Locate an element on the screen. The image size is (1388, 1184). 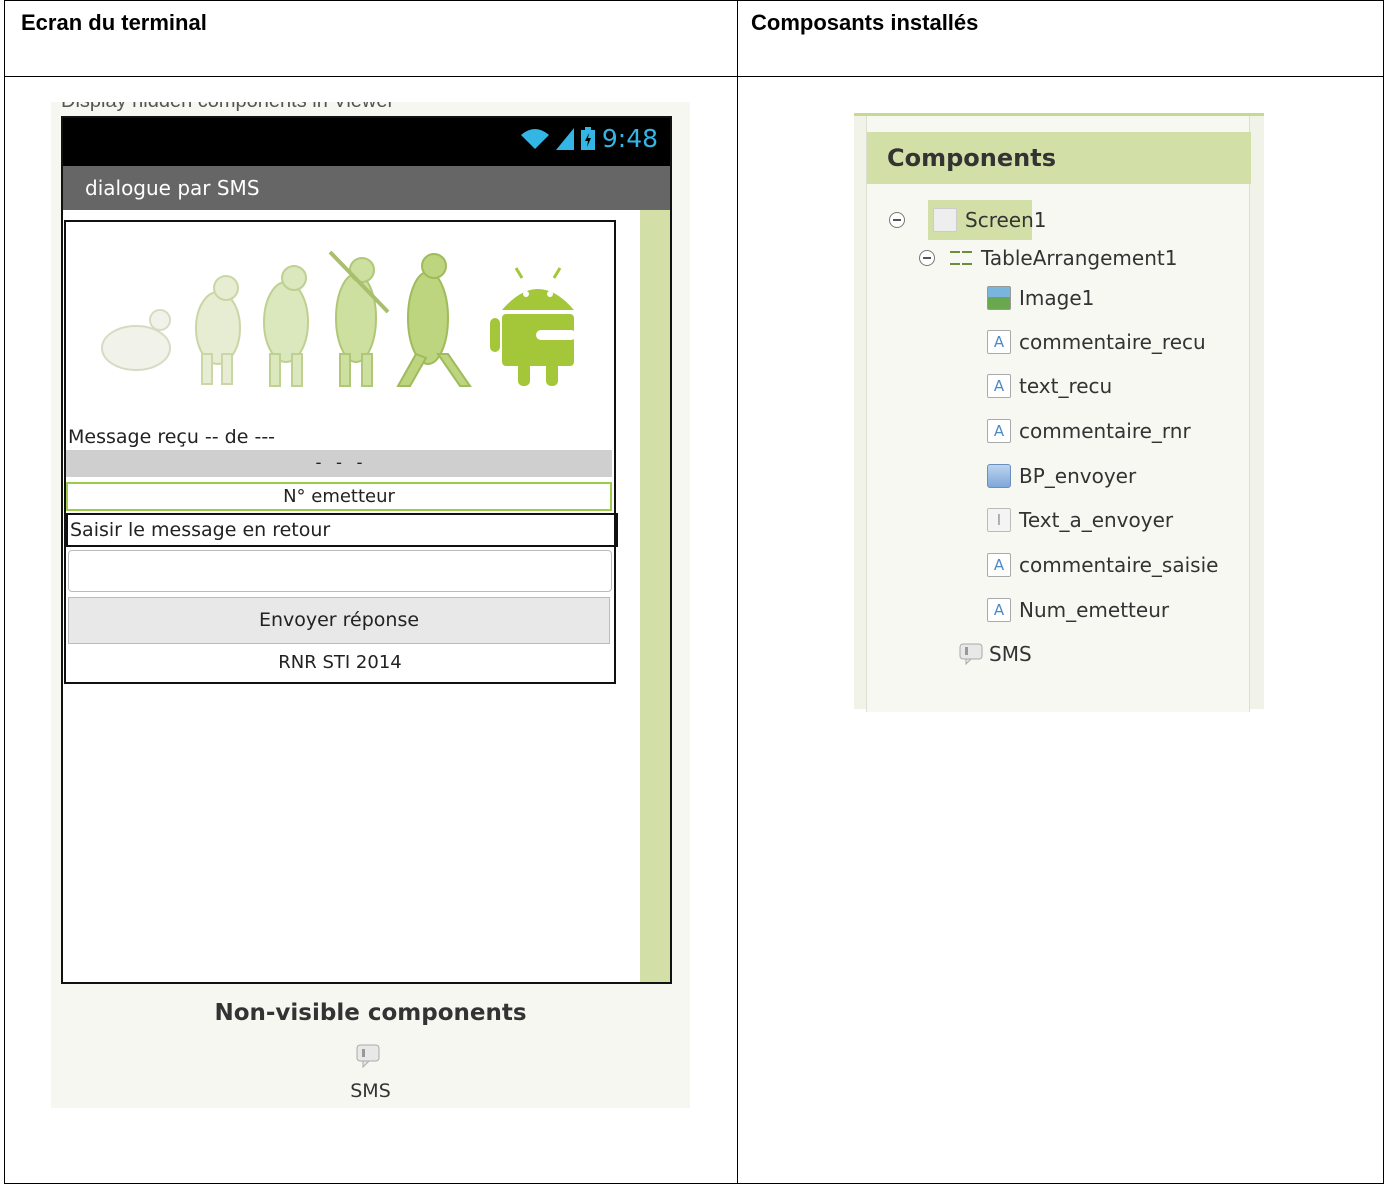
tree-node-bp-envoyer: BP_envoyer is located at coordinates (1061, 476).